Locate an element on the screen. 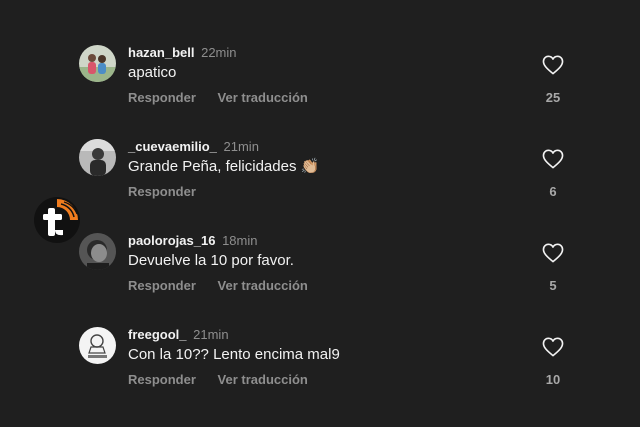  timestamp: 18min is located at coordinates (240, 240).